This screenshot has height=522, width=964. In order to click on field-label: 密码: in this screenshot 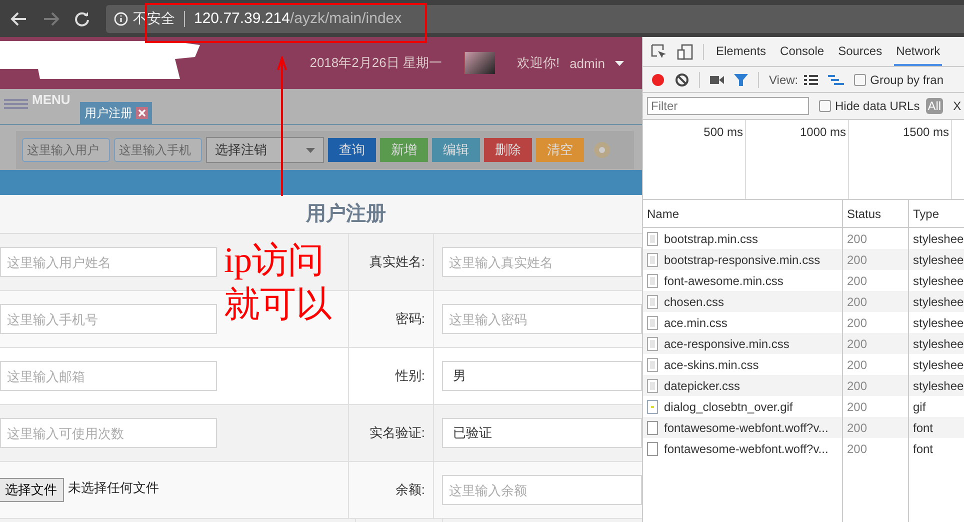, I will do `click(410, 319)`.